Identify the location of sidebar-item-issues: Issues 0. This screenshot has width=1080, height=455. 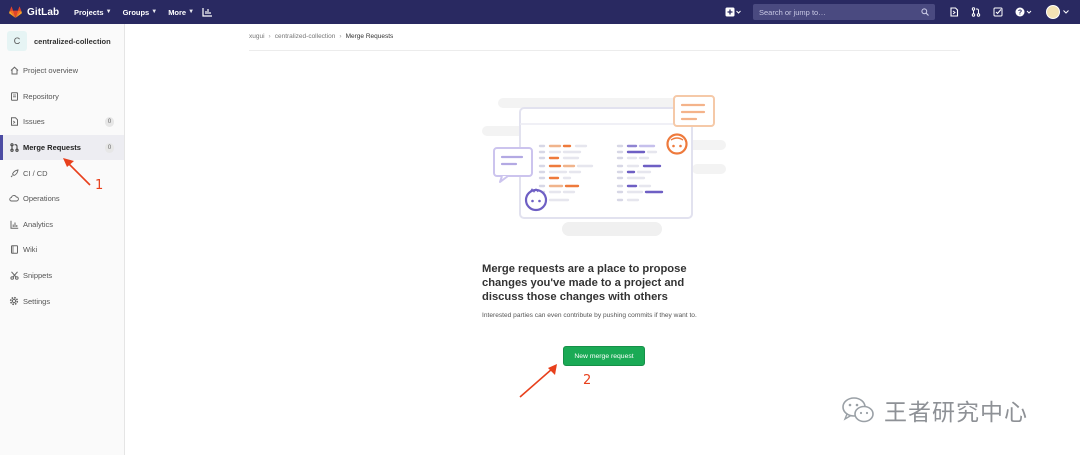
(62, 122).